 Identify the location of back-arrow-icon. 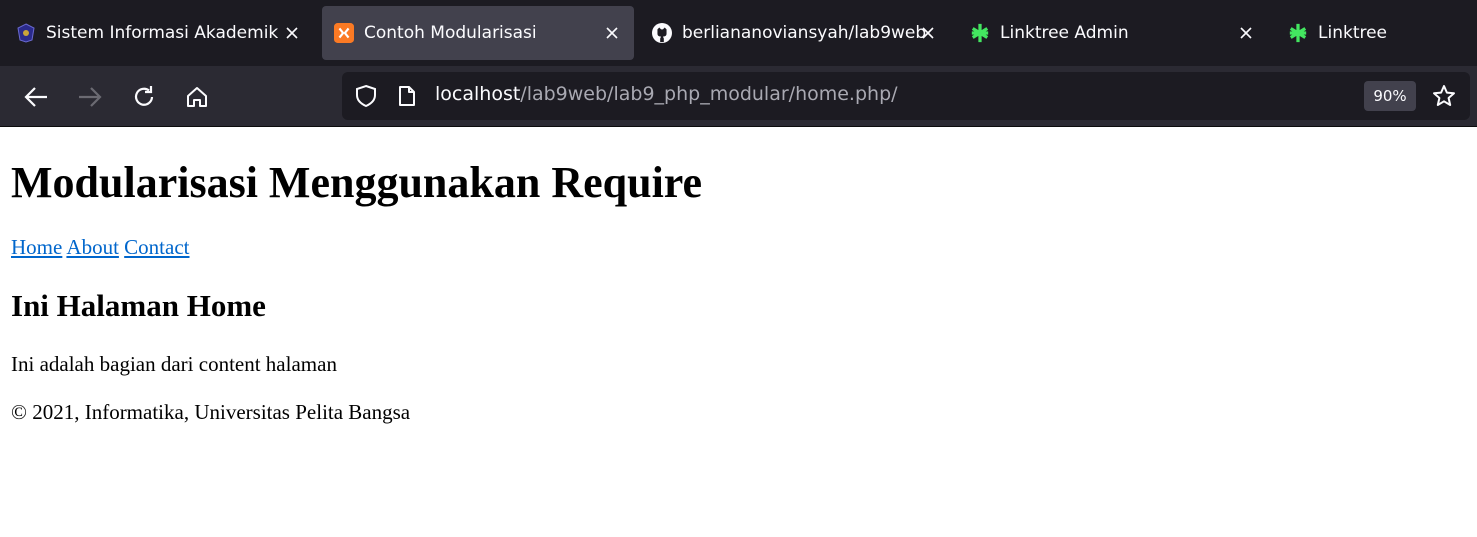
(35, 97).